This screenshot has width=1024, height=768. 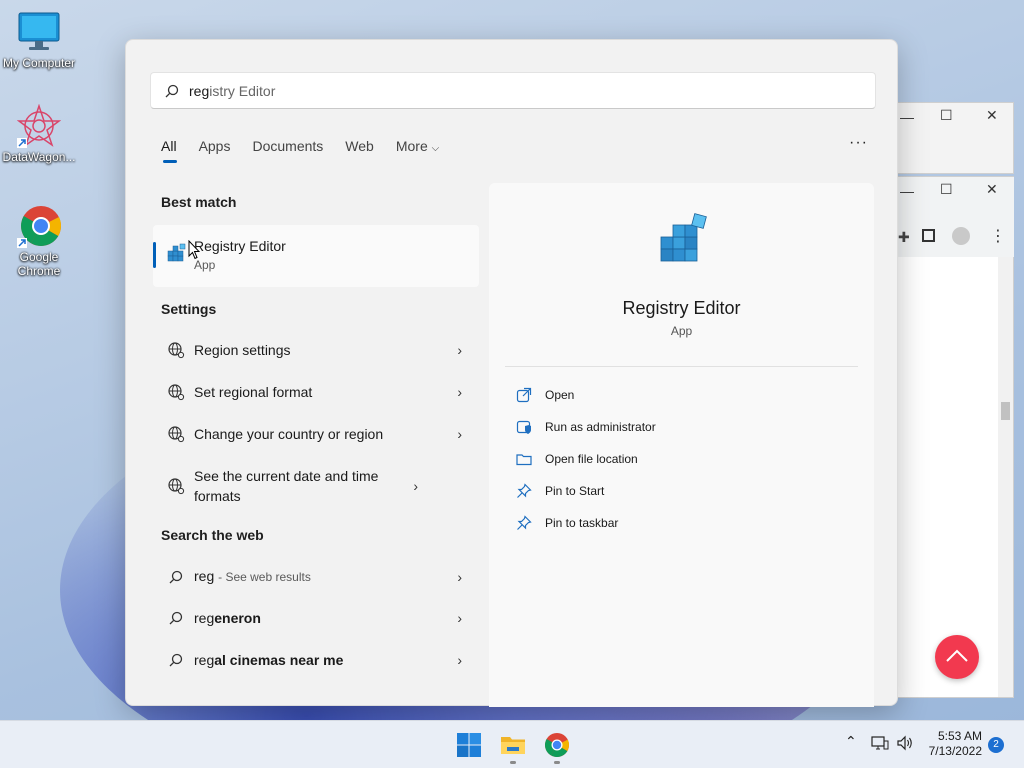 I want to click on search-input: registry Editor, so click(x=513, y=90).